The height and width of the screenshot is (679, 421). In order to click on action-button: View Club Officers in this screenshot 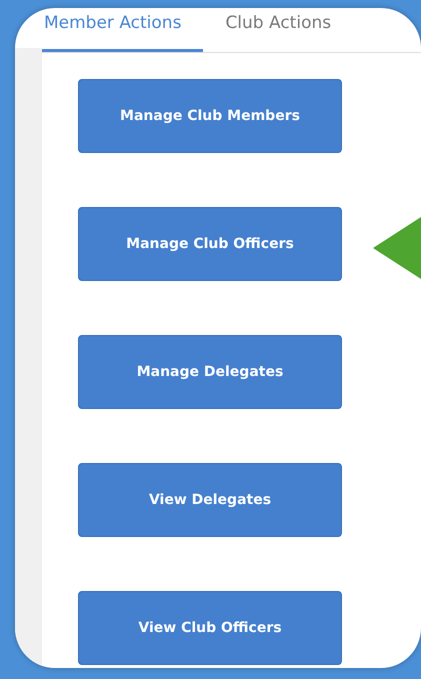, I will do `click(210, 628)`.